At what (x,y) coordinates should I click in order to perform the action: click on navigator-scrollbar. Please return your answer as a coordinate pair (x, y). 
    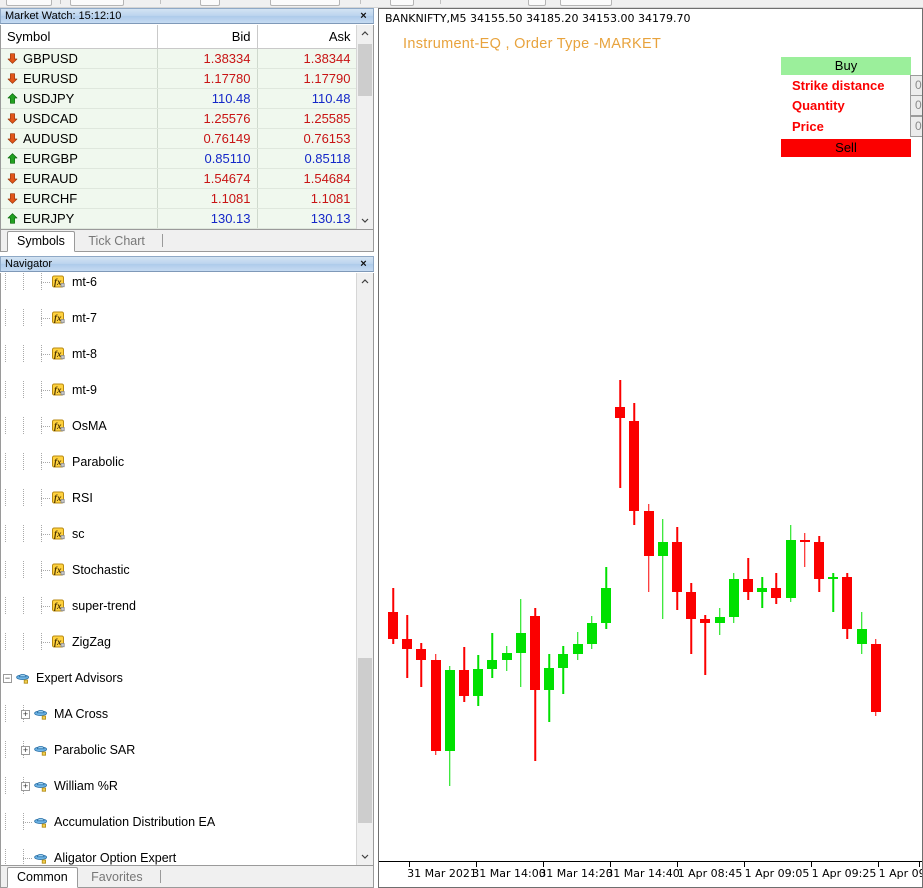
    Looking at the image, I should click on (364, 569).